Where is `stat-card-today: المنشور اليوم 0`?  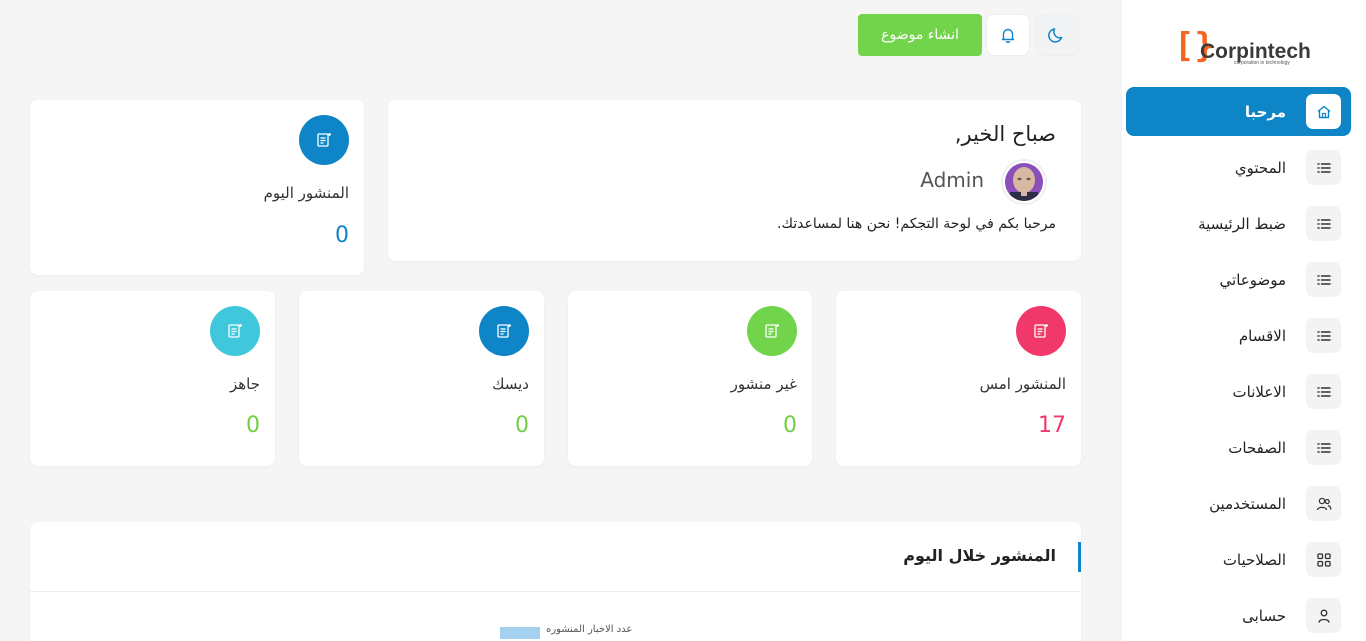
stat-card-today: المنشور اليوم 0 is located at coordinates (197, 187).